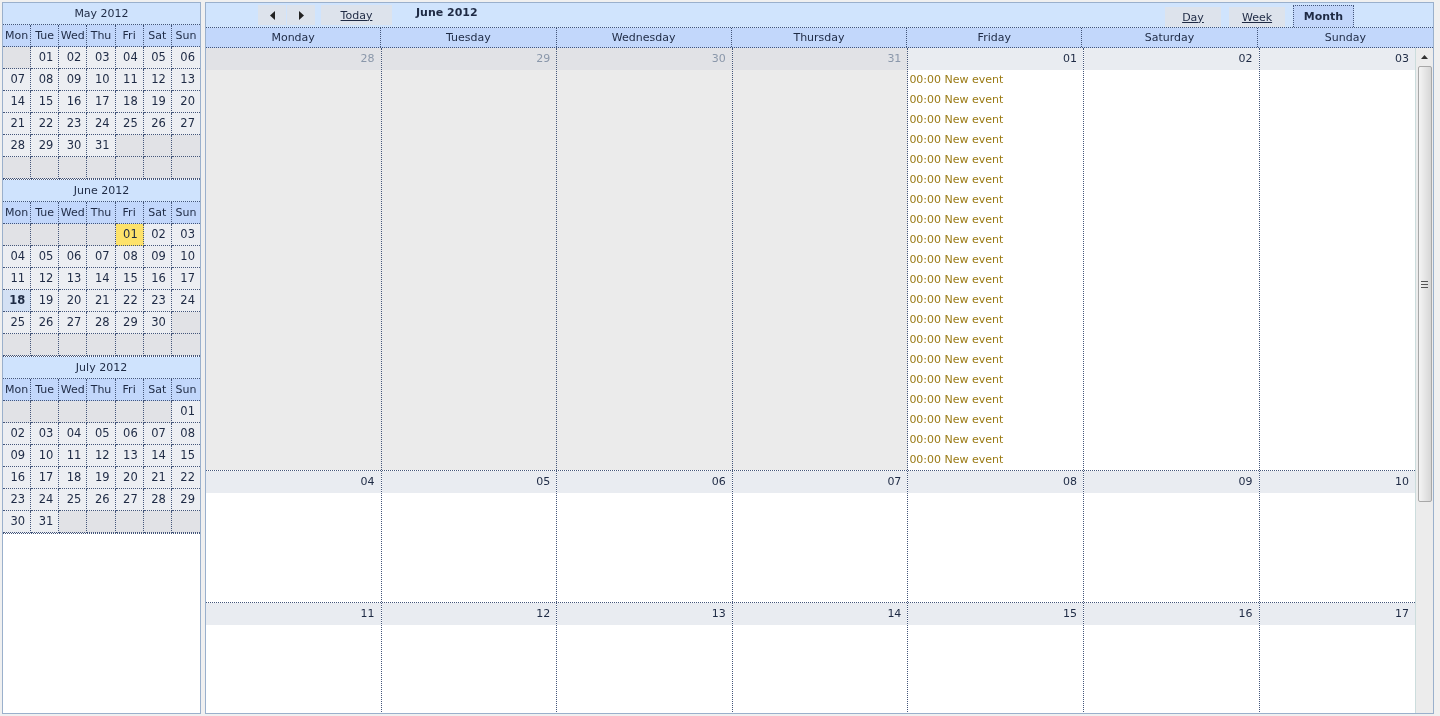 The image size is (1440, 716). I want to click on up-arrow-icon, so click(1424, 56).